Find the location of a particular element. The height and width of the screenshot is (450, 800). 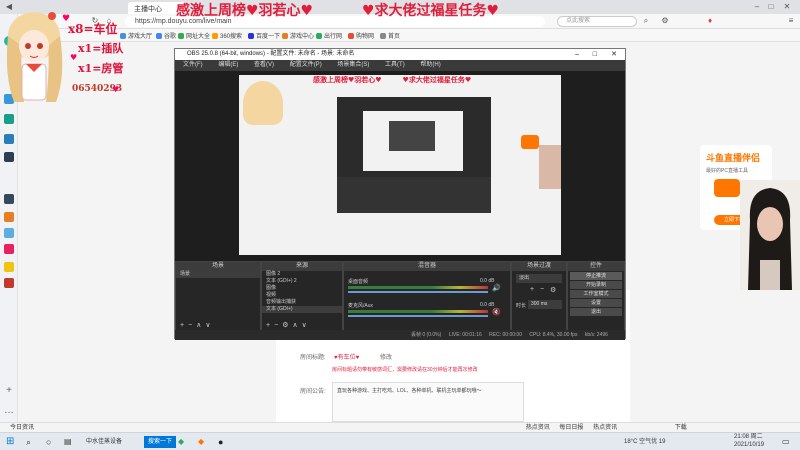

taskview-icon: ○ is located at coordinates (48, 442).